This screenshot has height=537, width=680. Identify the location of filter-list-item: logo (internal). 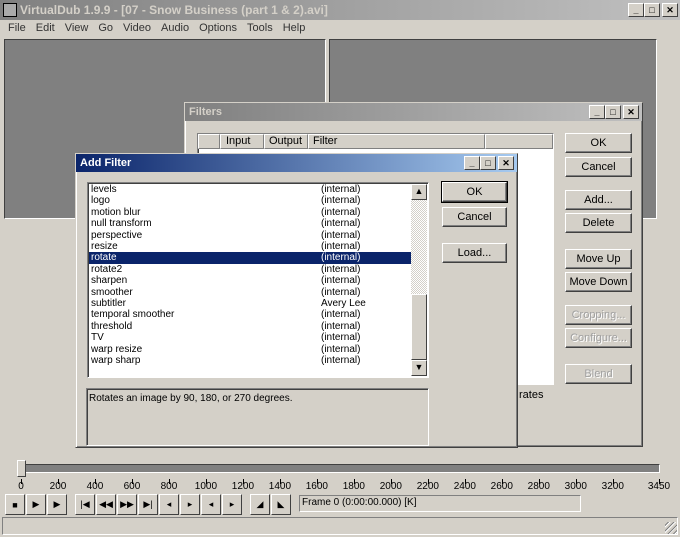
(250, 200).